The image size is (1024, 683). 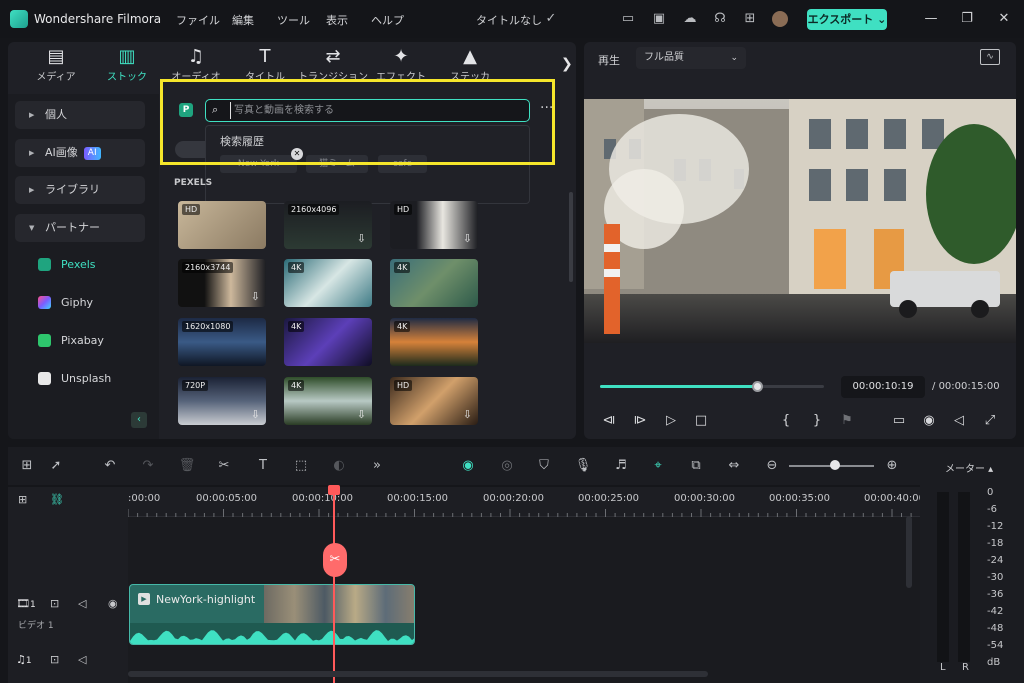 What do you see at coordinates (328, 225) in the screenshot?
I see `stock-thumbnail: 2160x4096 ⇩` at bounding box center [328, 225].